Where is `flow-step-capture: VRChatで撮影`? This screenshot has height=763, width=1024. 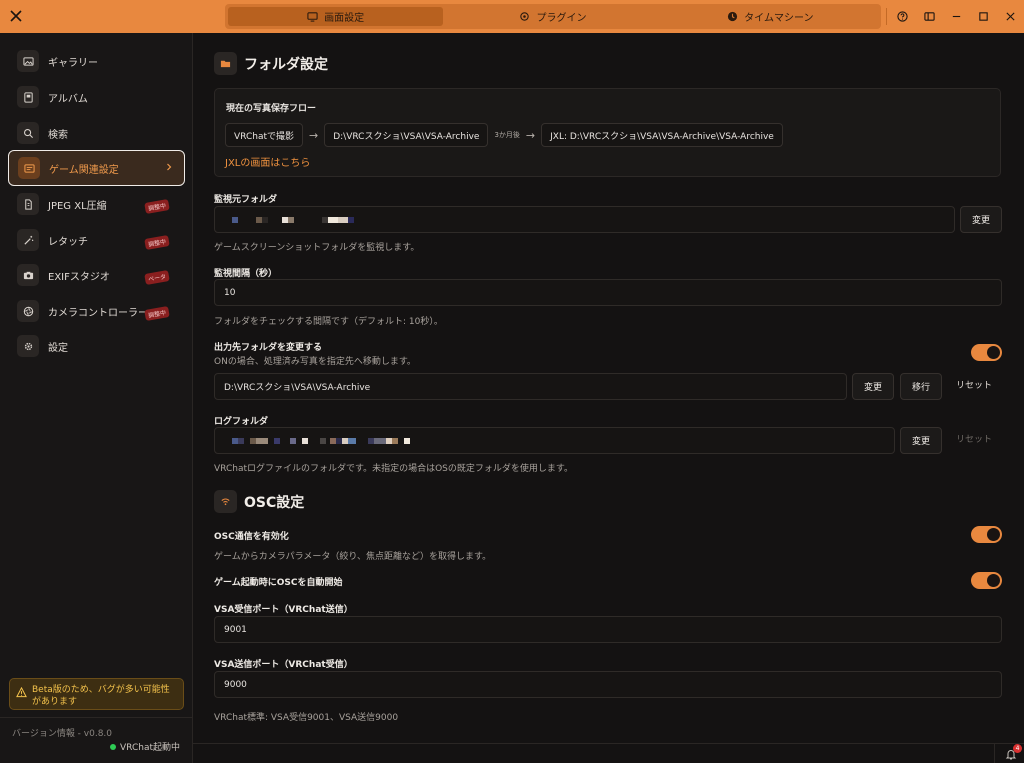
flow-step-capture: VRChatで撮影 is located at coordinates (264, 135).